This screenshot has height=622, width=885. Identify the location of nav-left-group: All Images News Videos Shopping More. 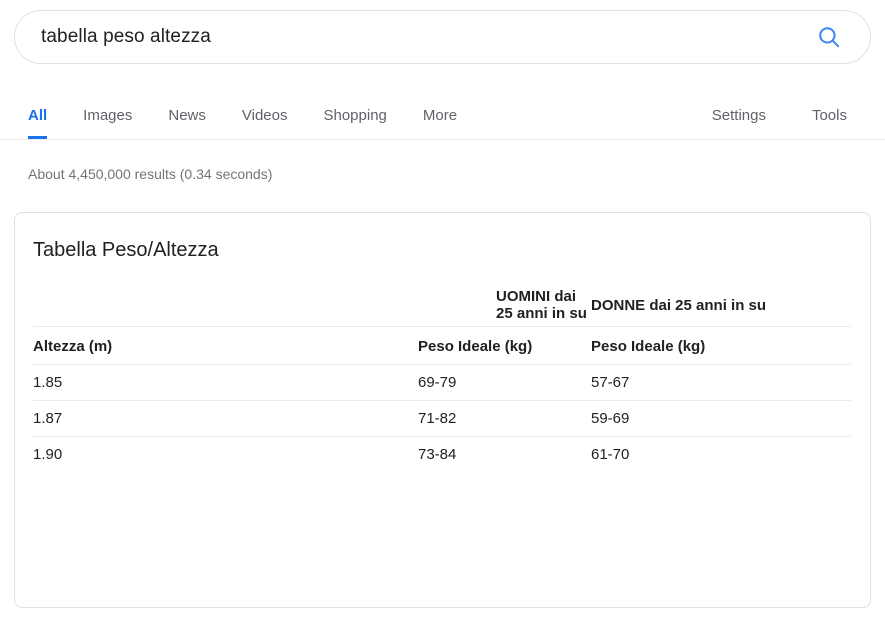
(242, 115).